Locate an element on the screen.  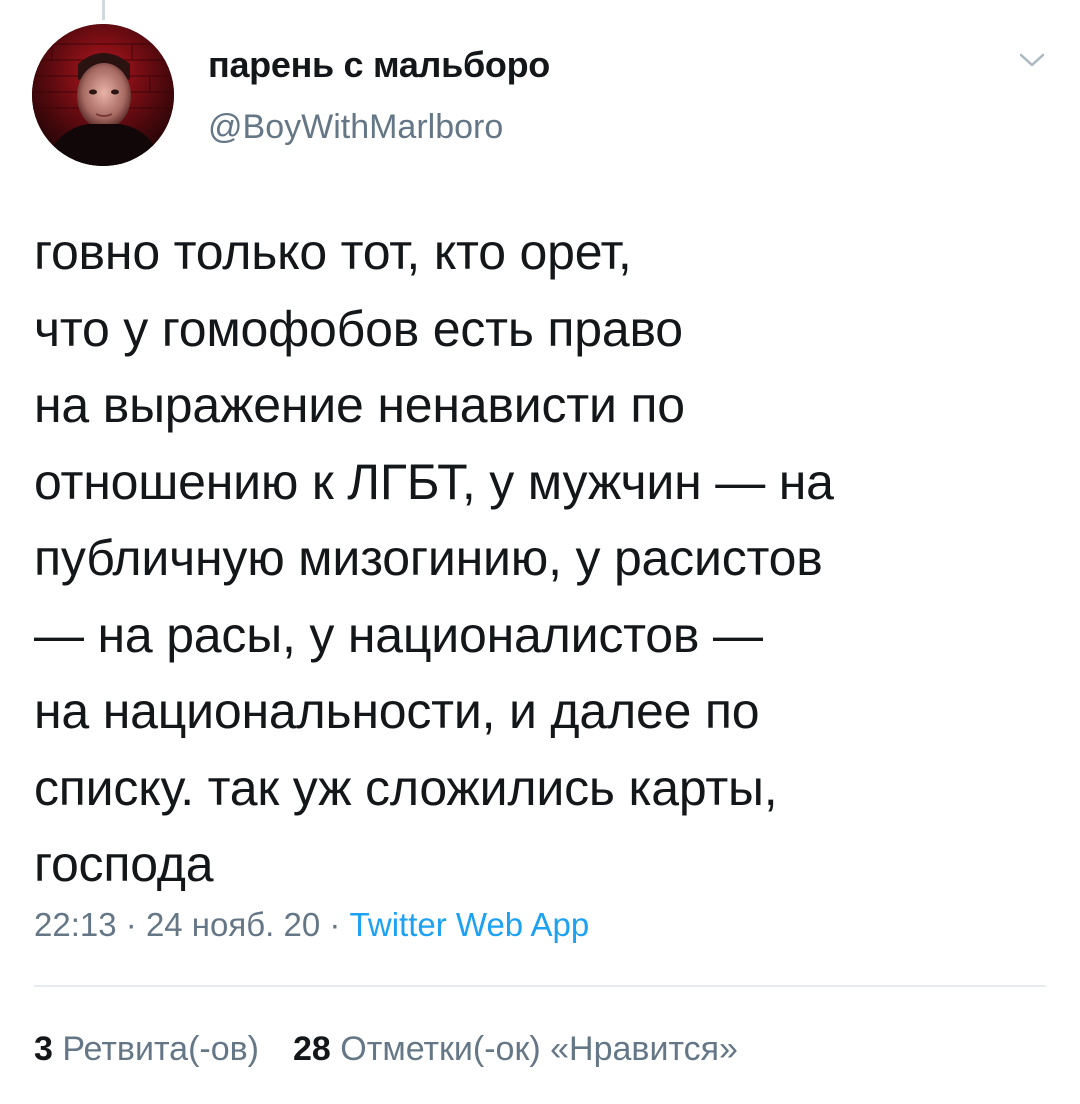
avatar is located at coordinates (103, 95).